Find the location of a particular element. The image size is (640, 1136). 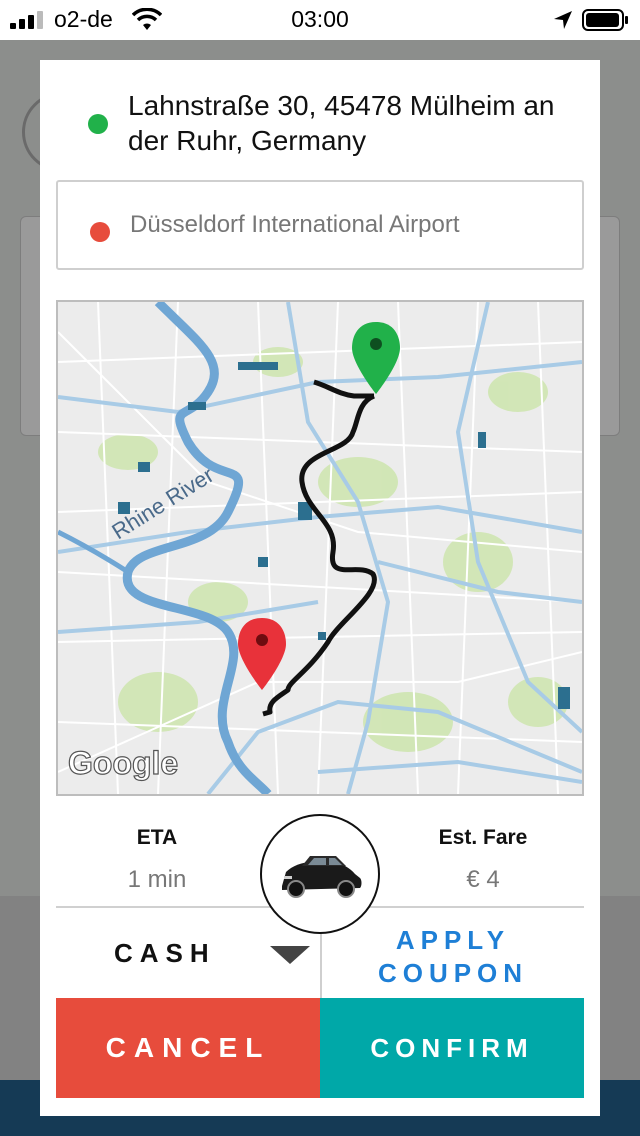

destination-dot-icon is located at coordinates (100, 232).